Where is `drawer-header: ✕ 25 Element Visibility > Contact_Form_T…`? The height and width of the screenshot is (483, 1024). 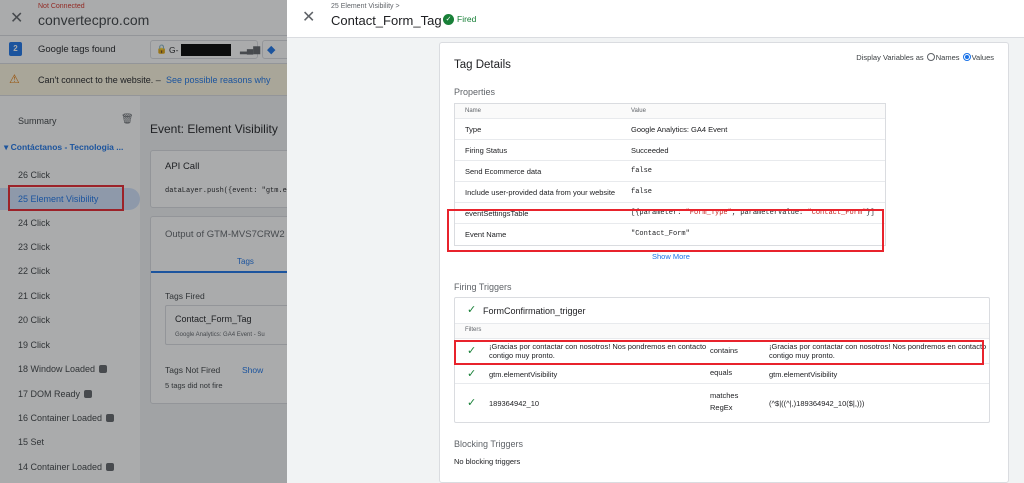
drawer-header: ✕ 25 Element Visibility > Contact_Form_T… is located at coordinates (655, 19).